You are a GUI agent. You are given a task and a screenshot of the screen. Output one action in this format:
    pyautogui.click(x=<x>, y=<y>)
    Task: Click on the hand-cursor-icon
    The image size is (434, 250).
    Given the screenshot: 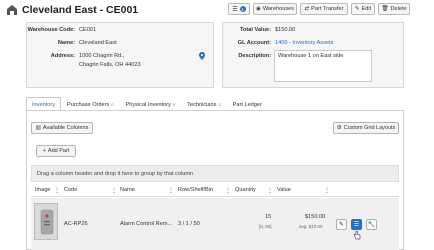 What is the action you would take?
    pyautogui.click(x=357, y=236)
    